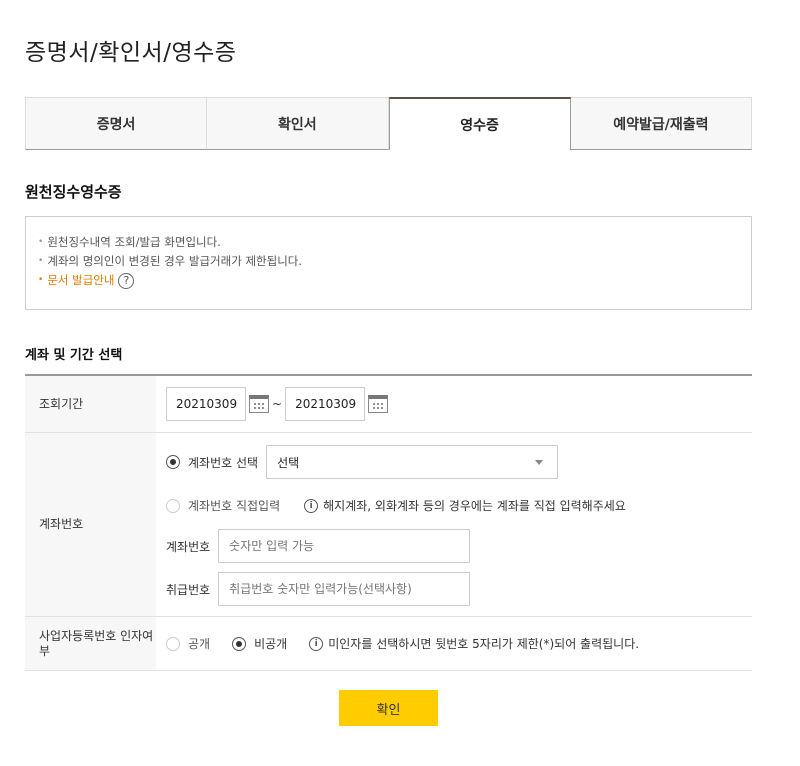  Describe the element at coordinates (116, 123) in the screenshot. I see `tab-certificate: 증명서` at that location.